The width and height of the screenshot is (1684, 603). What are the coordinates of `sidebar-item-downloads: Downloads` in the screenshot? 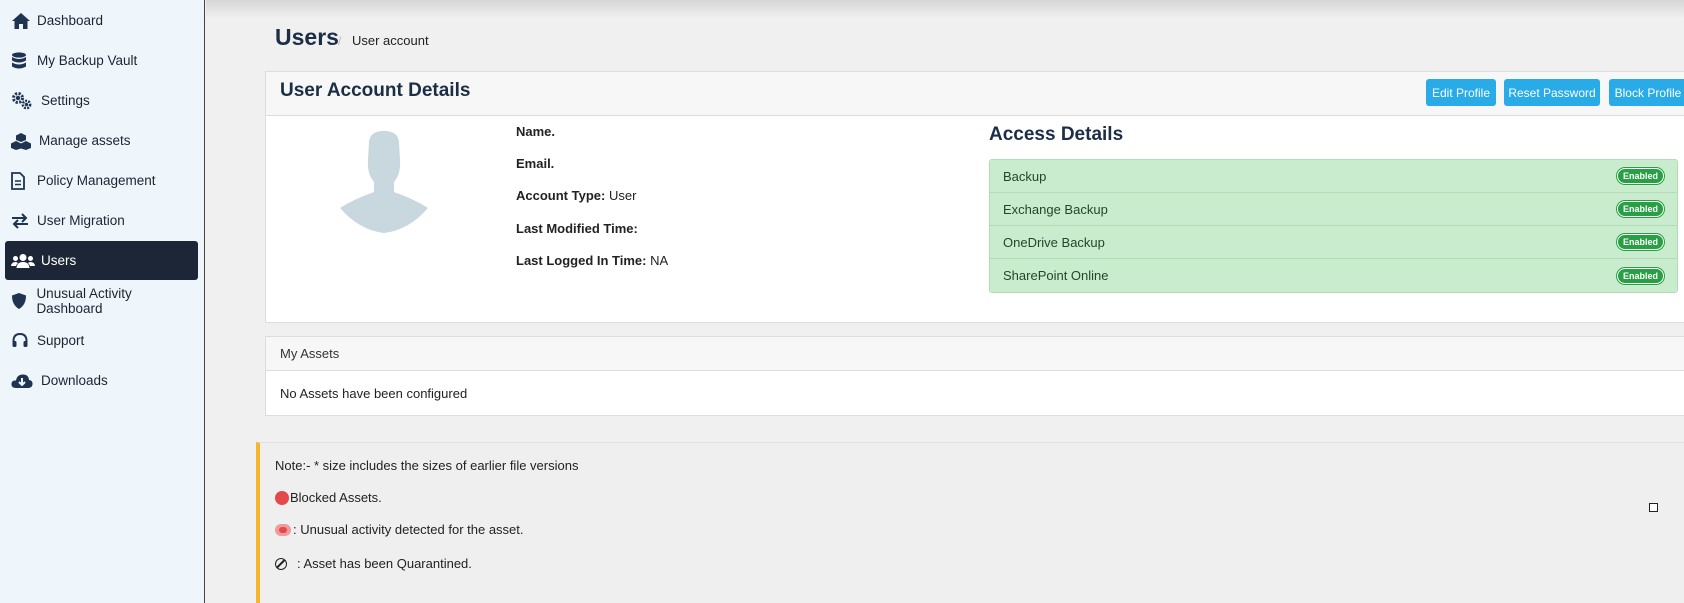 It's located at (101, 380).